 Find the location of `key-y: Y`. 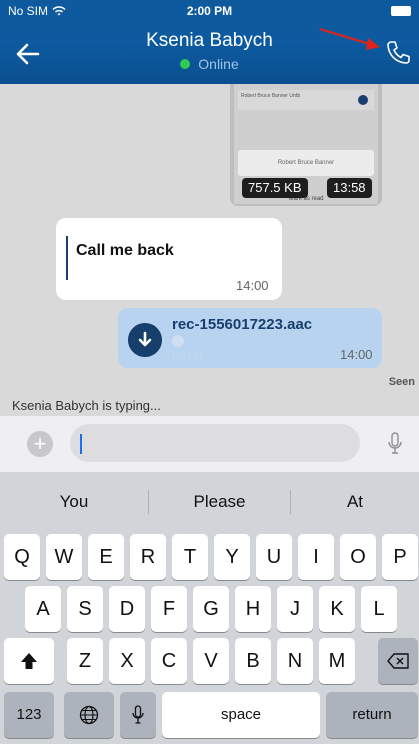

key-y: Y is located at coordinates (232, 557).